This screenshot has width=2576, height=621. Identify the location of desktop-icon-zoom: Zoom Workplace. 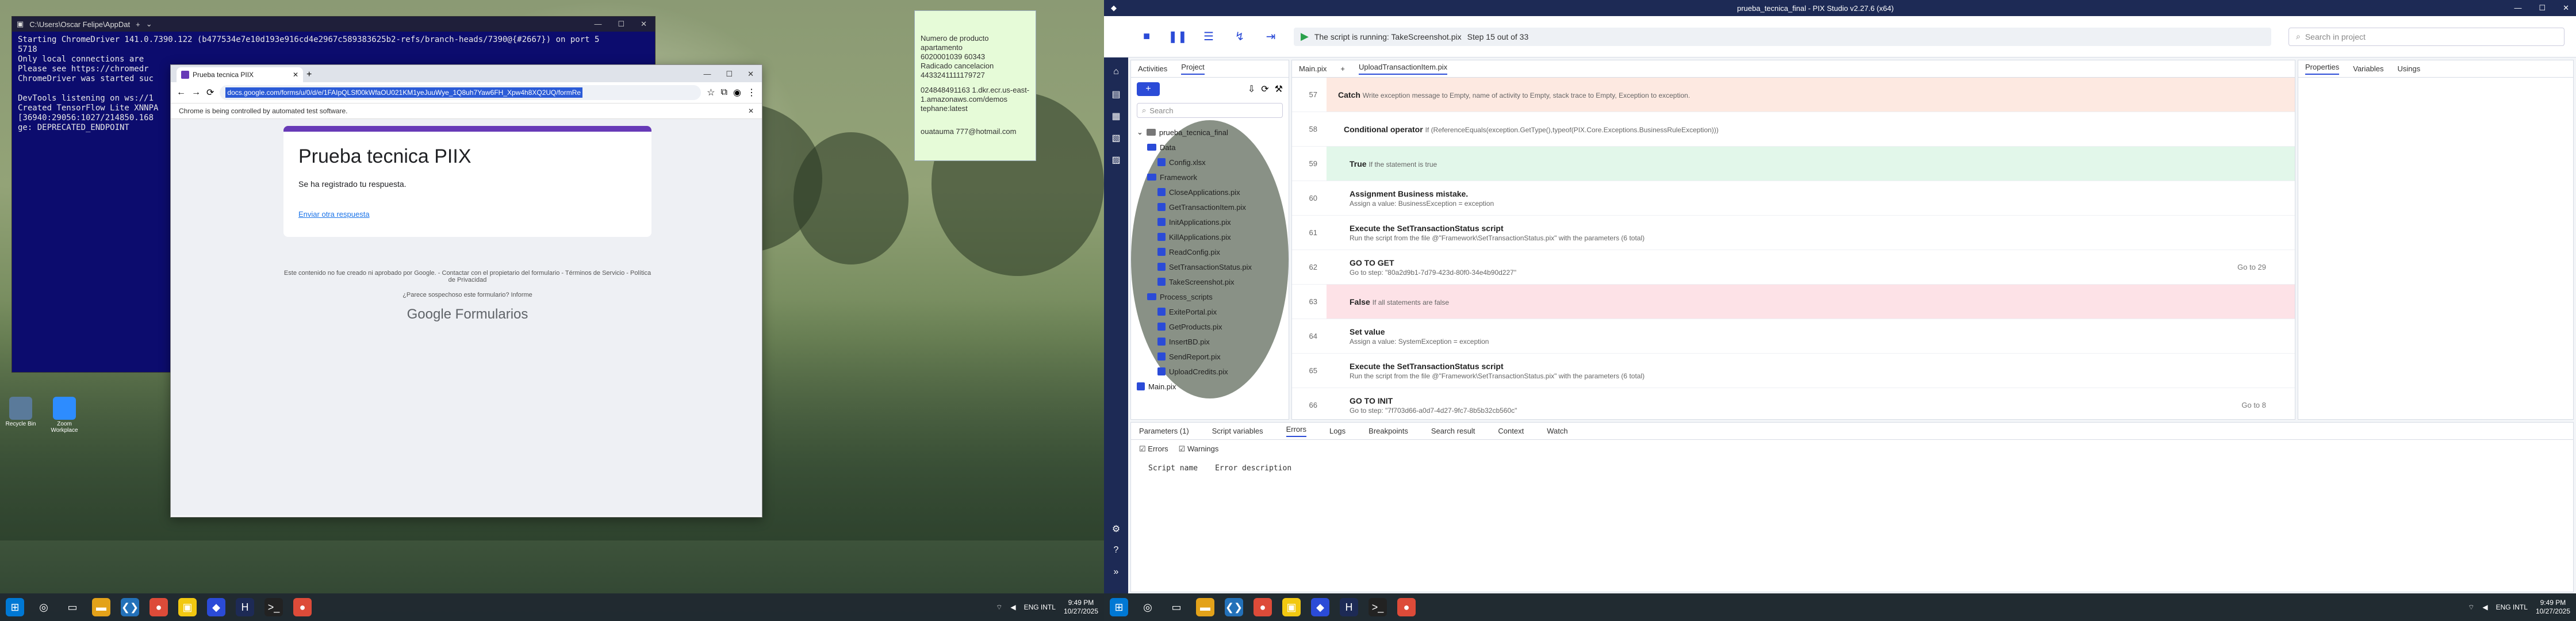
(64, 415).